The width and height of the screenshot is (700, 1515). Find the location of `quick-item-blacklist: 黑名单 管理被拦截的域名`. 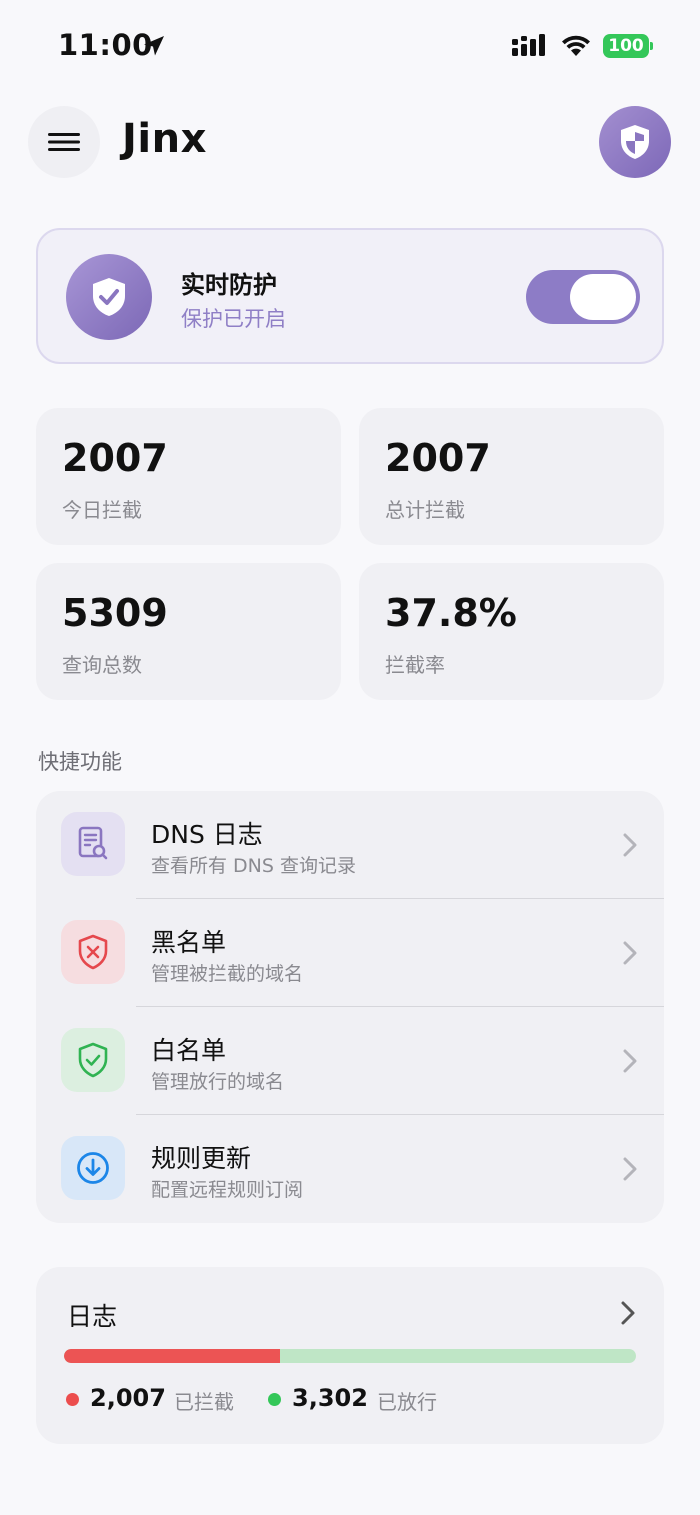

quick-item-blacklist: 黑名单 管理被拦截的域名 is located at coordinates (350, 953).